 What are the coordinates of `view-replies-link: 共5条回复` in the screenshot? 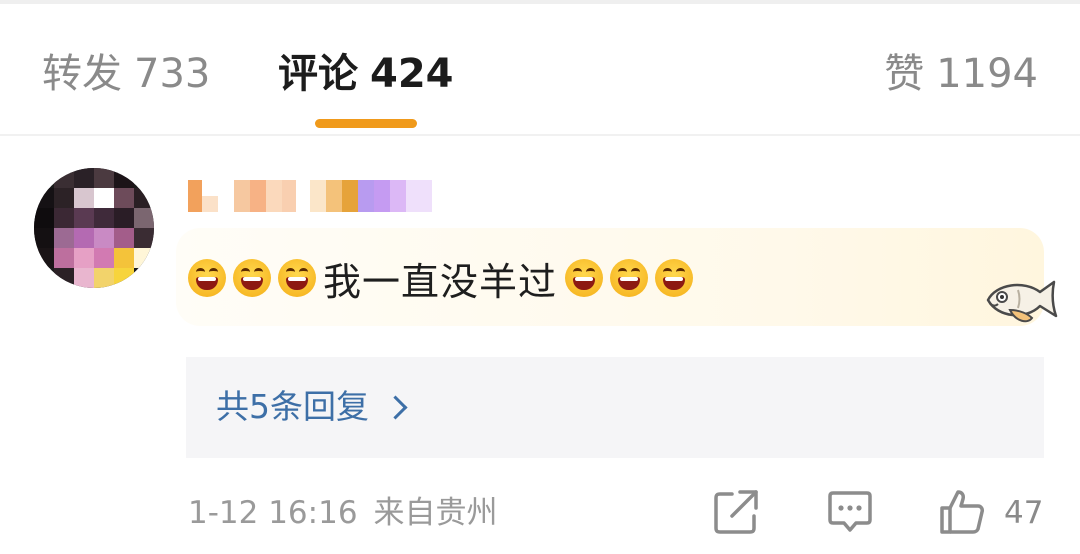 It's located at (312, 407).